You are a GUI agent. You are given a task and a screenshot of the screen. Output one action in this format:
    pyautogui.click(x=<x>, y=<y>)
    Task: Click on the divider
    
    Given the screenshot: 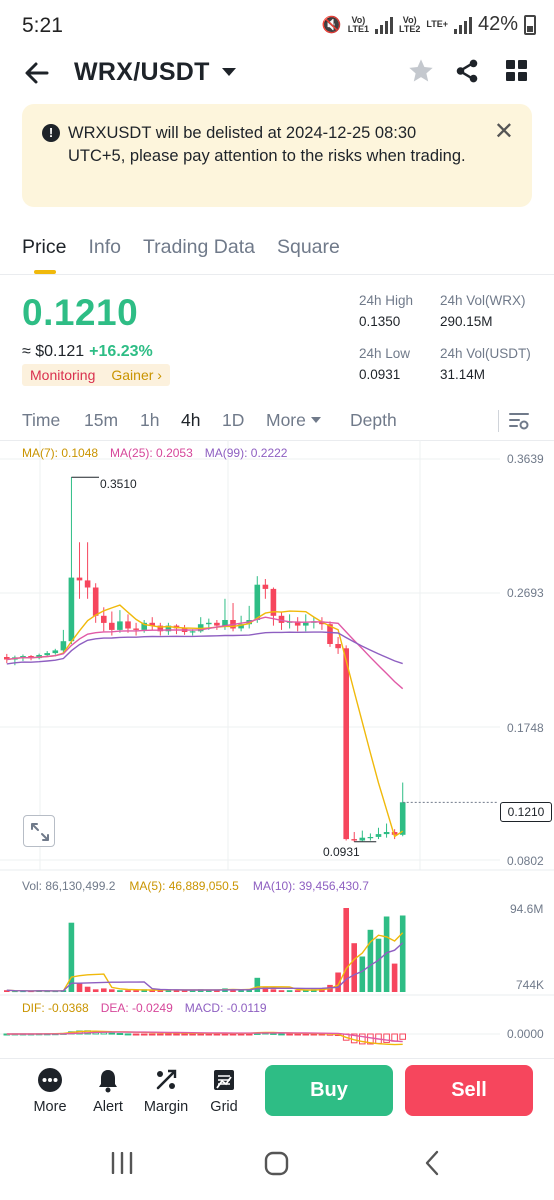 What is the action you would take?
    pyautogui.click(x=498, y=421)
    